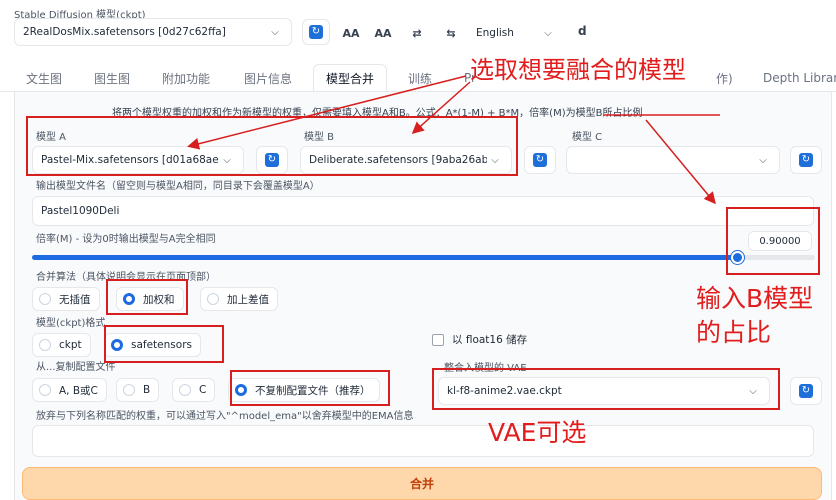 This screenshot has width=836, height=500. What do you see at coordinates (441, 107) in the screenshot?
I see `arrow-to-model-b` at bounding box center [441, 107].